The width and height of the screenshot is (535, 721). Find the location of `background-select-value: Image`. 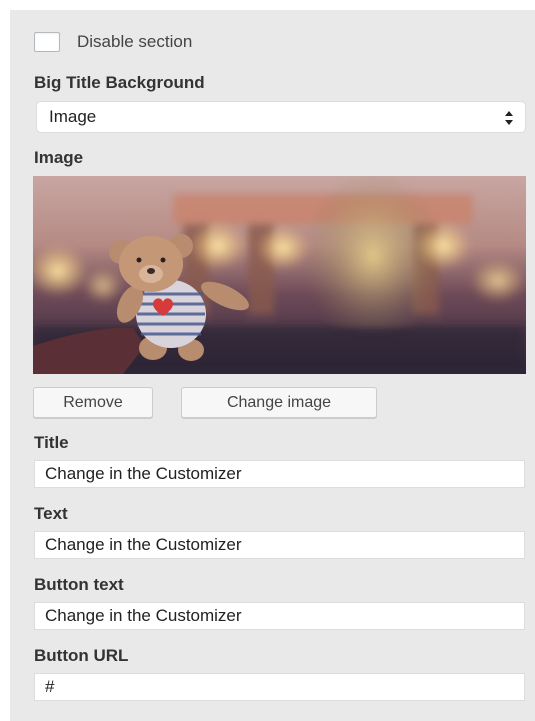

background-select-value: Image is located at coordinates (73, 116).